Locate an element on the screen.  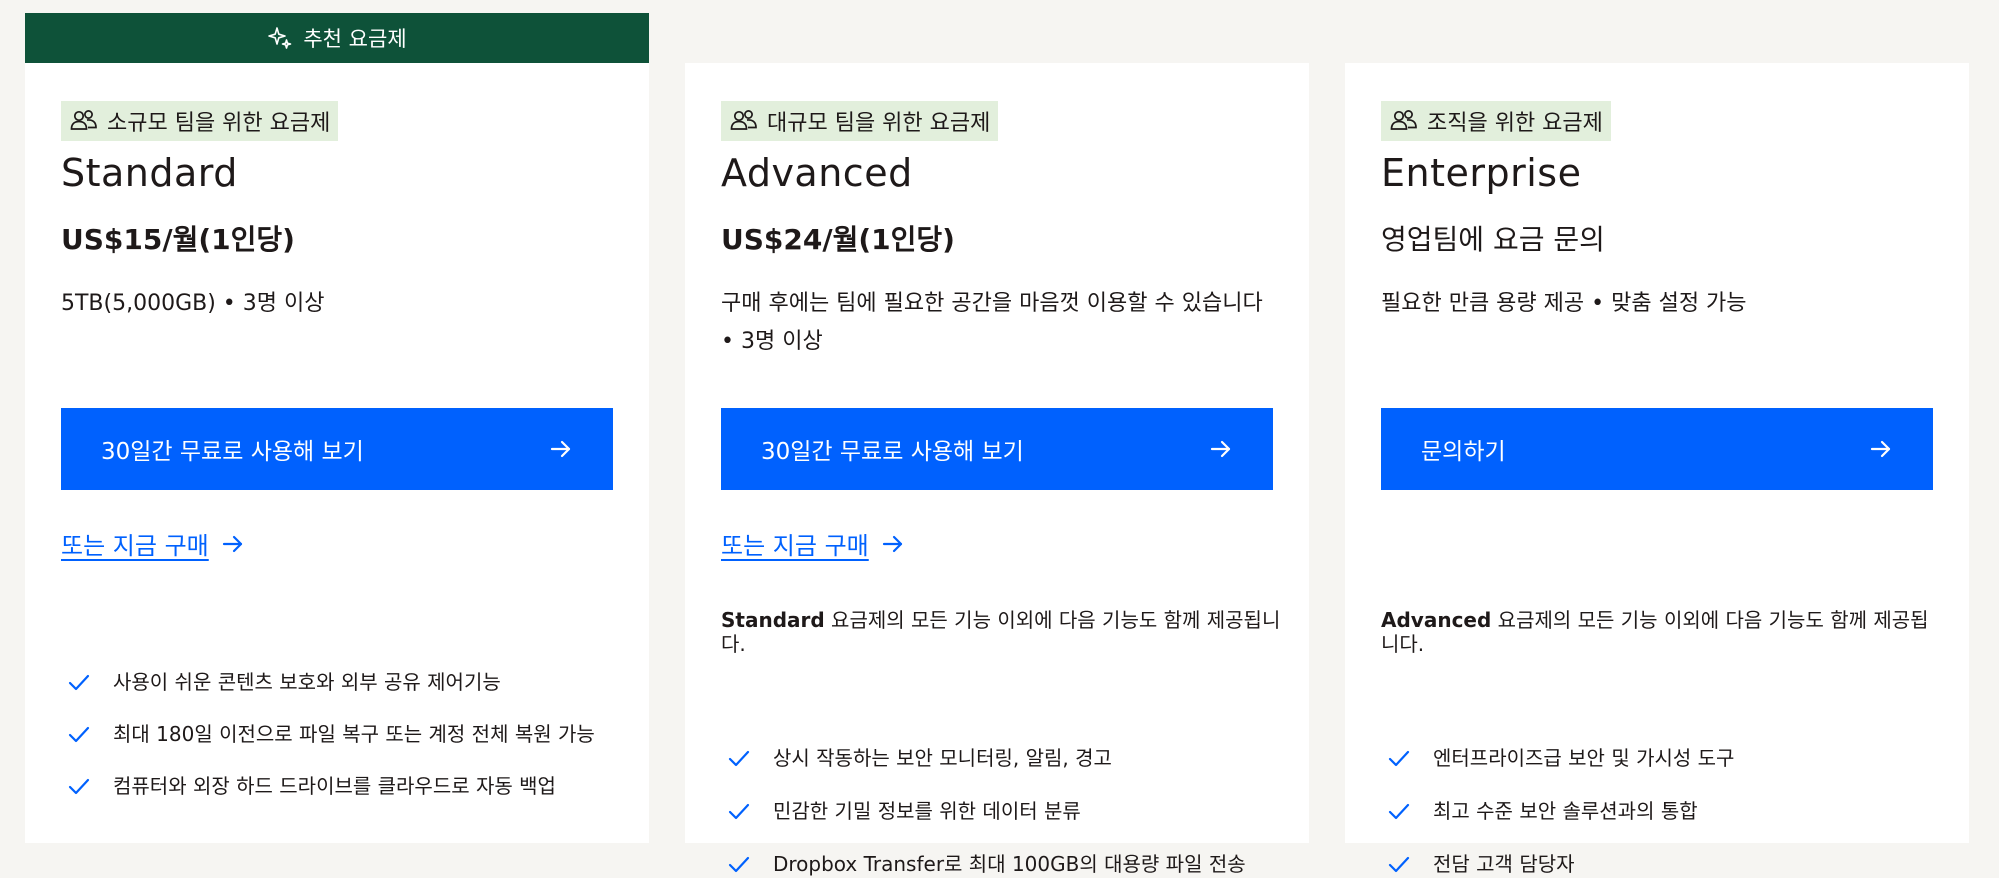
feature-item: 민감한 기밀 정보를 위한 데이터 분류 is located at coordinates (1001, 811).